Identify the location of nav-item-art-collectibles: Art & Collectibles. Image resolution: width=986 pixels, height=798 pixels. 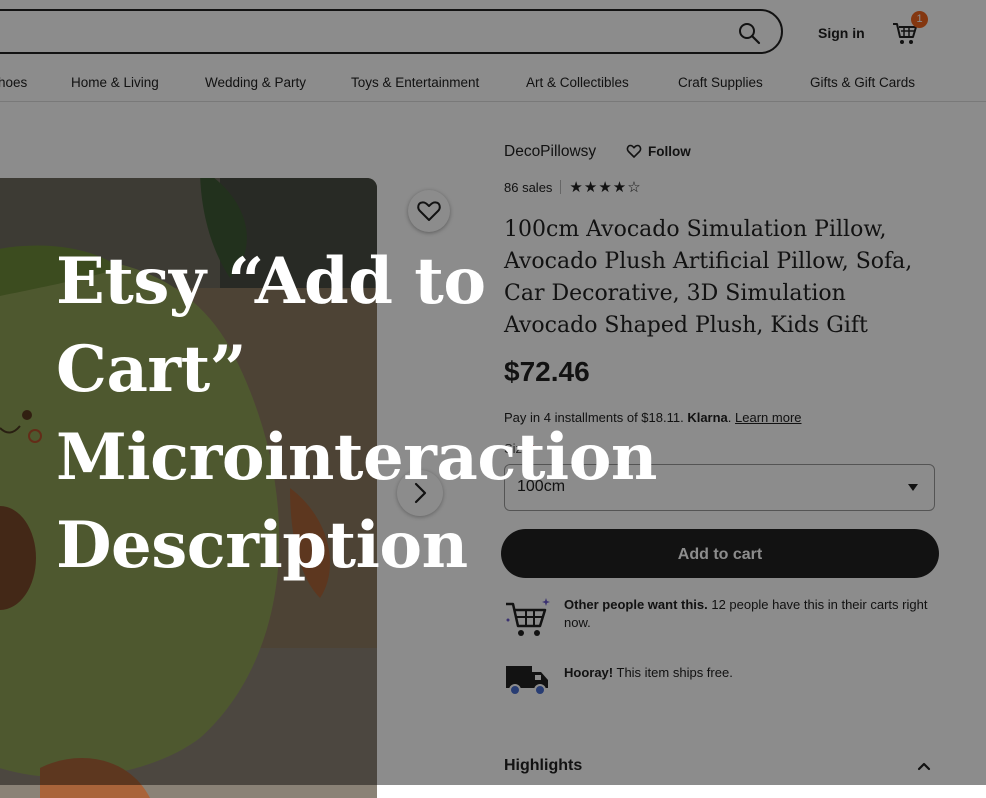
(577, 82).